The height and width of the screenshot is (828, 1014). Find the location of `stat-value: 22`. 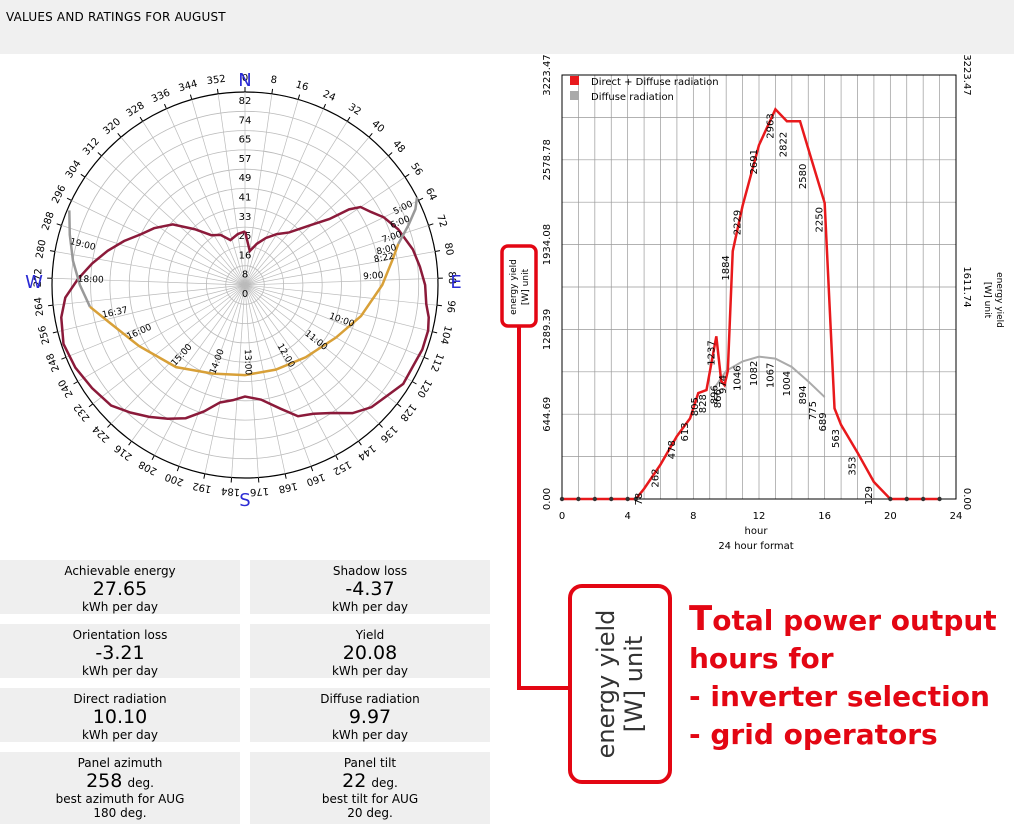

stat-value: 22 is located at coordinates (354, 781).